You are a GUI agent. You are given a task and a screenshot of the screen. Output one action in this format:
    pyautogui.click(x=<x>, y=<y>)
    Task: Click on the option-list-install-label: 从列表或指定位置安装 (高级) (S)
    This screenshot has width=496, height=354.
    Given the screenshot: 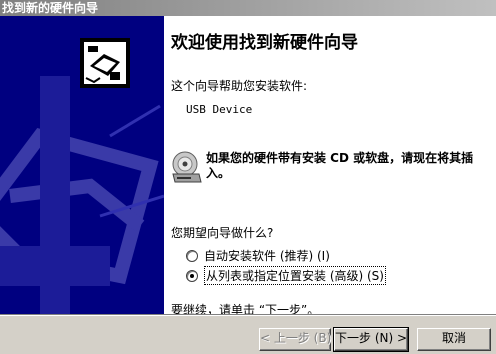 What is the action you would take?
    pyautogui.click(x=295, y=275)
    